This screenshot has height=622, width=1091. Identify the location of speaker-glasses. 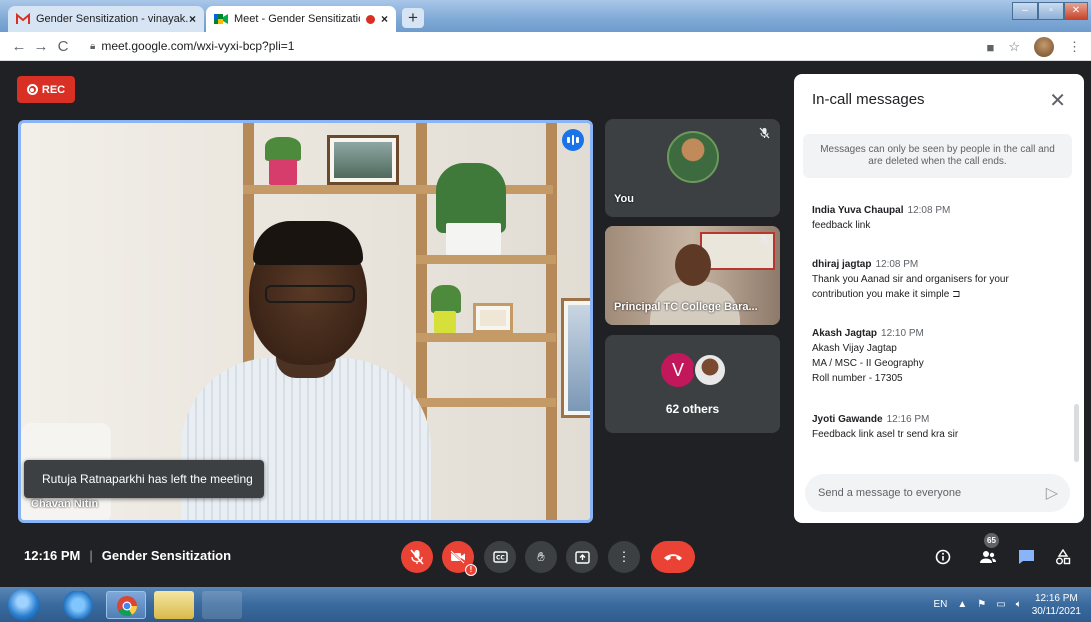
(310, 294).